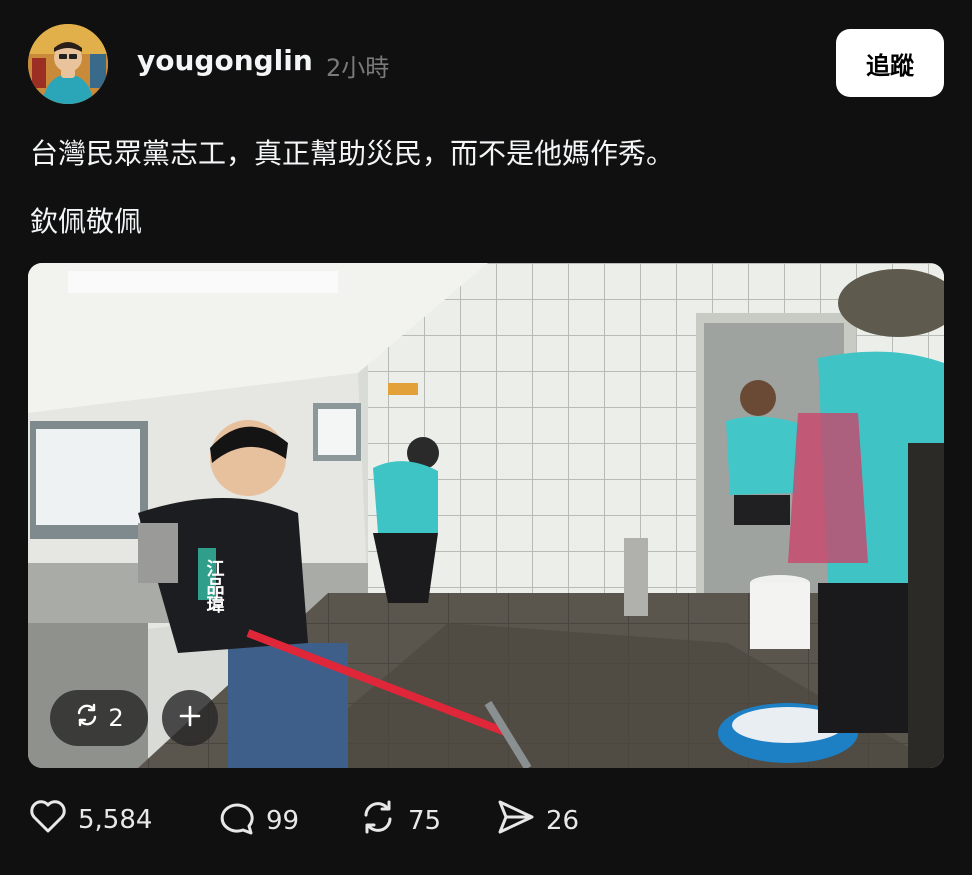  What do you see at coordinates (257, 820) in the screenshot?
I see `reply-button: 99` at bounding box center [257, 820].